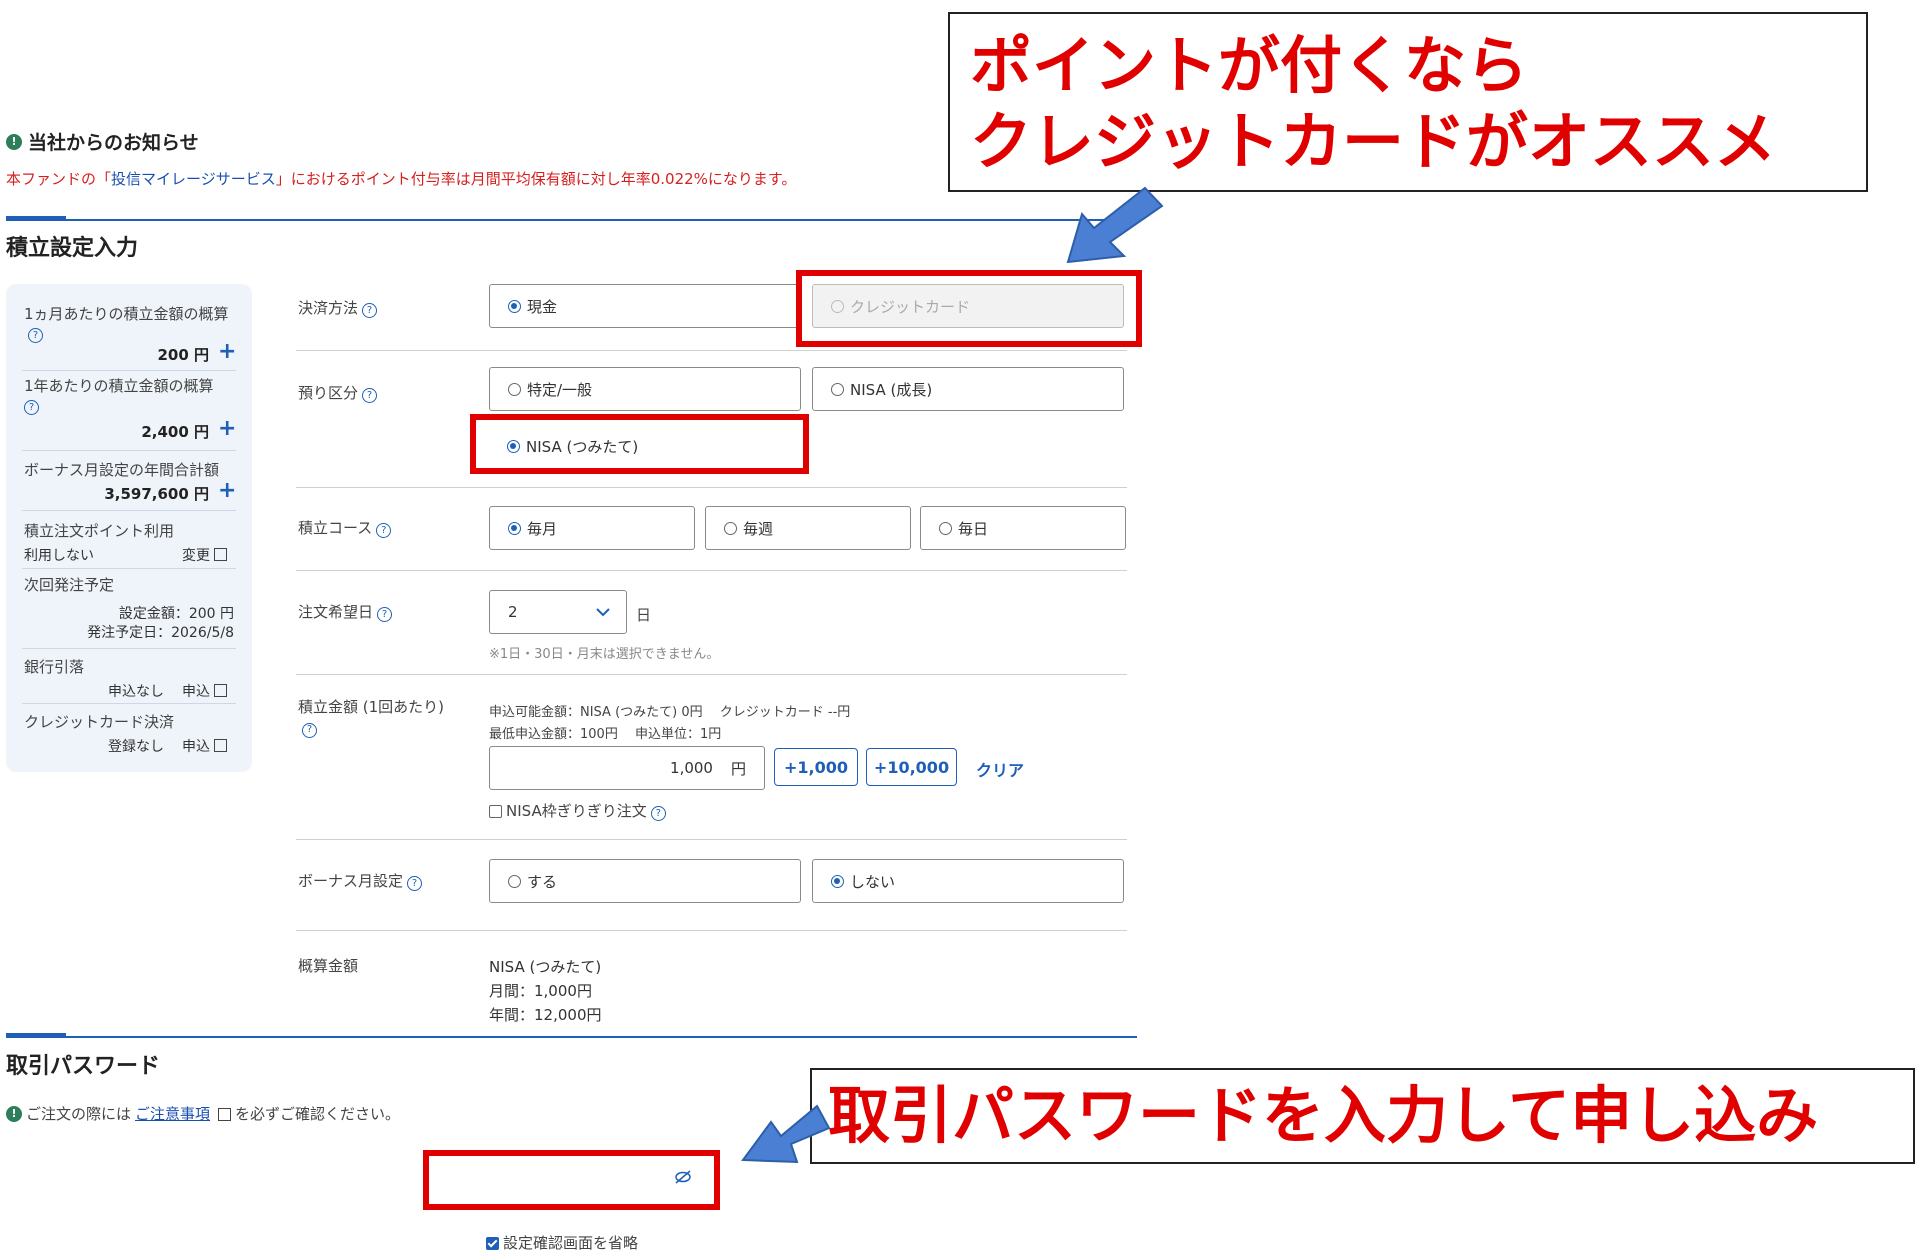 This screenshot has width=1927, height=1253. I want to click on add-1000-button: +1,000, so click(816, 767).